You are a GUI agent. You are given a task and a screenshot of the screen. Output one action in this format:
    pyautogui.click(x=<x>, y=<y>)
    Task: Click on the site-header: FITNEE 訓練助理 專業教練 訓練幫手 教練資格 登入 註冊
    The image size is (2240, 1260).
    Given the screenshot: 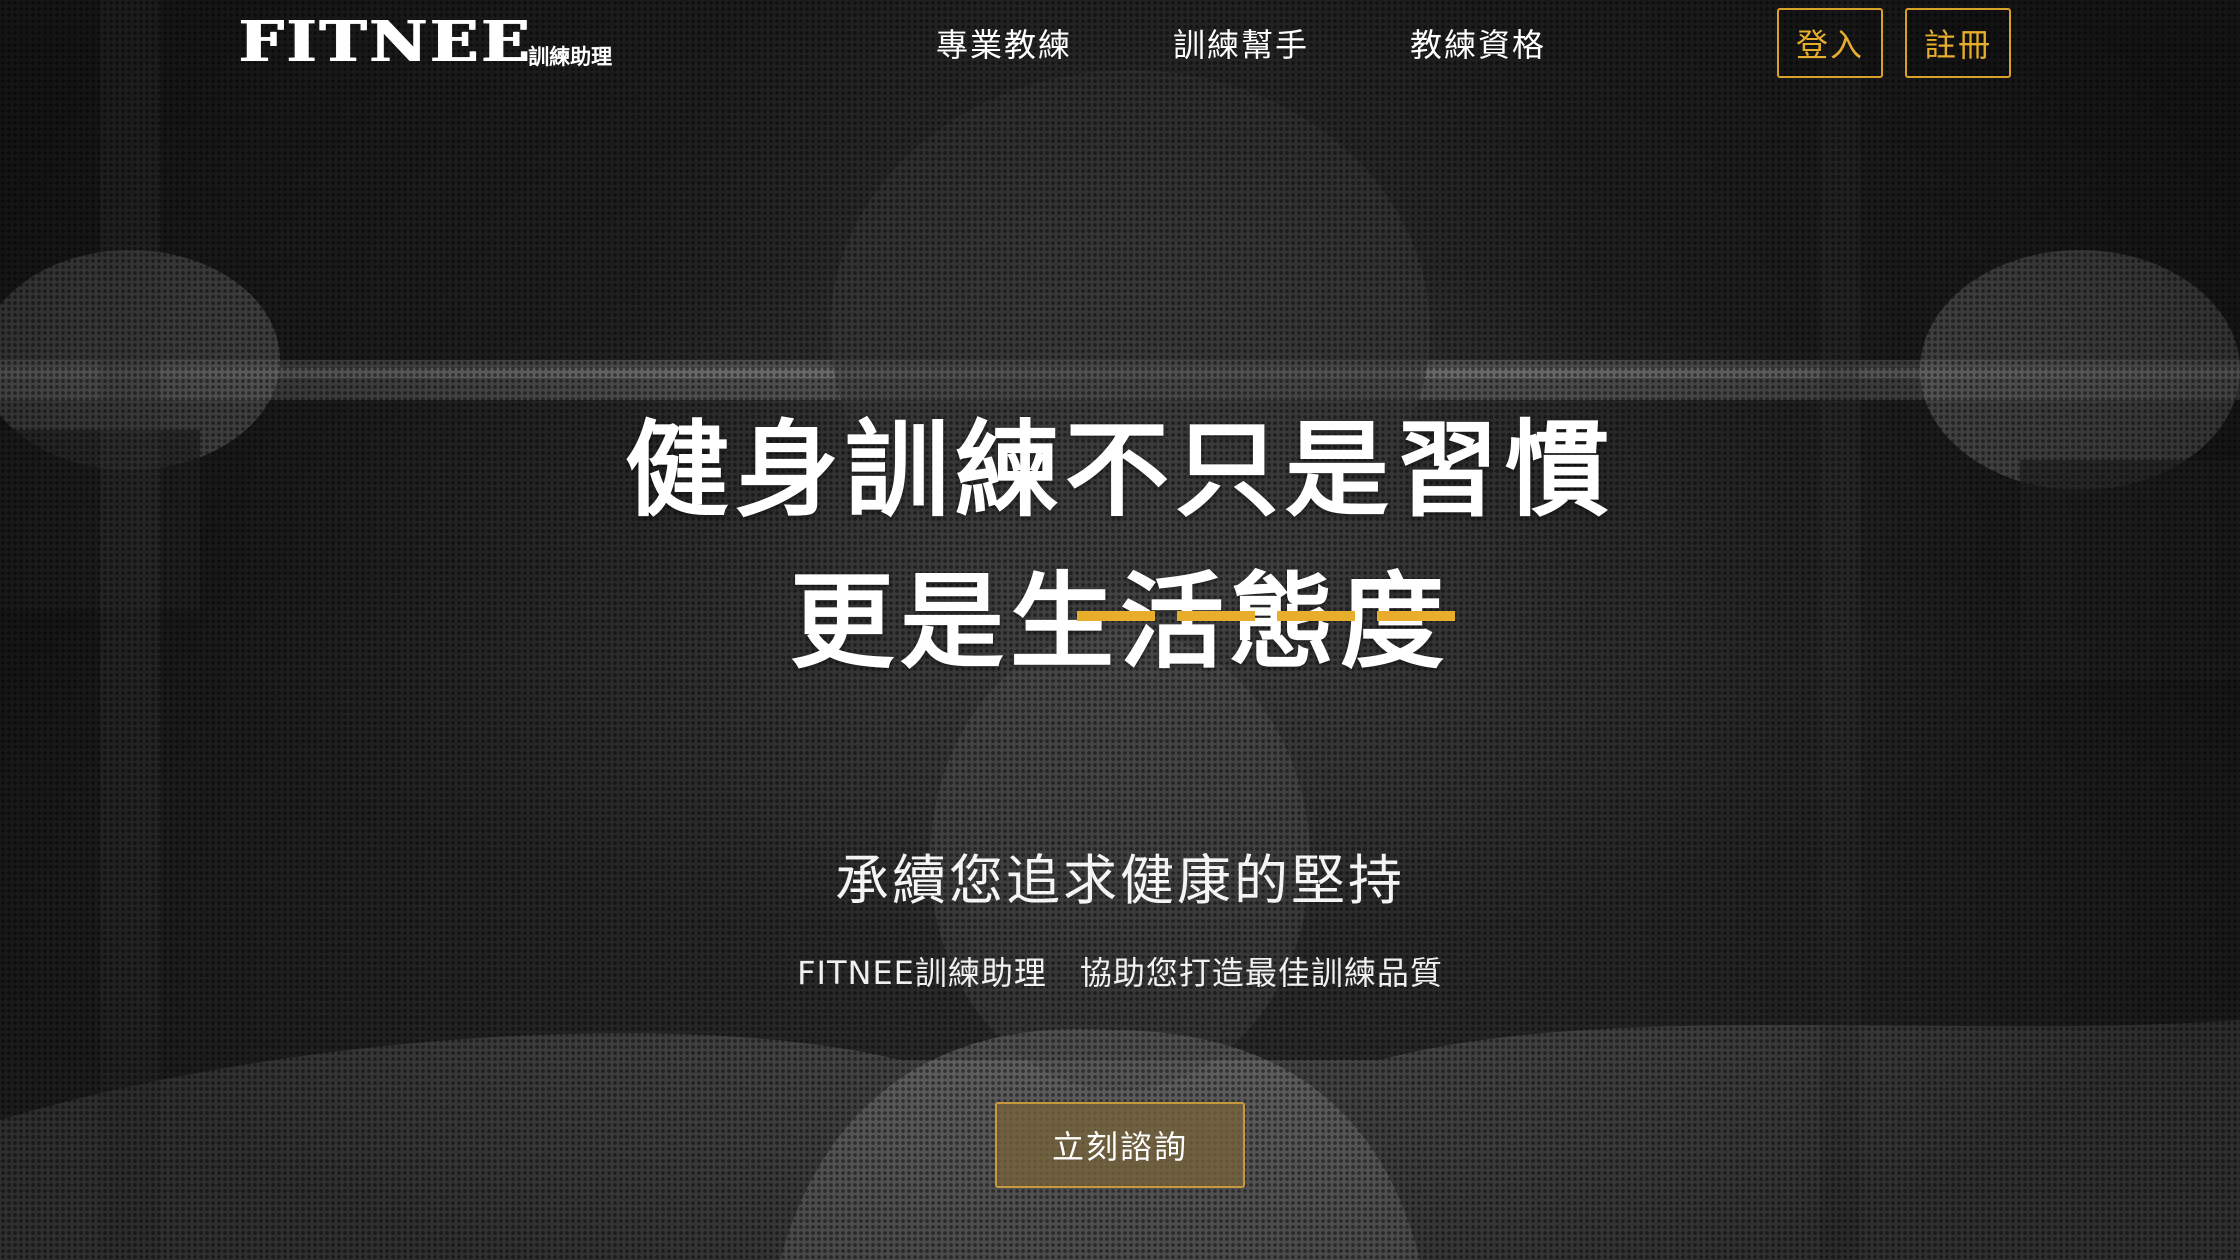 What is the action you would take?
    pyautogui.click(x=1120, y=45)
    